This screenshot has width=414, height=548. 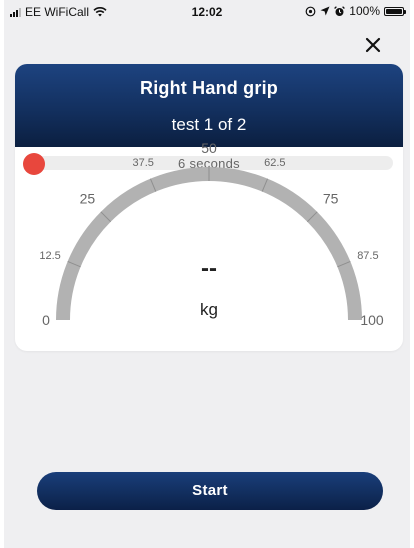 I want to click on gauge-tick-label: 87.5, so click(x=367, y=256).